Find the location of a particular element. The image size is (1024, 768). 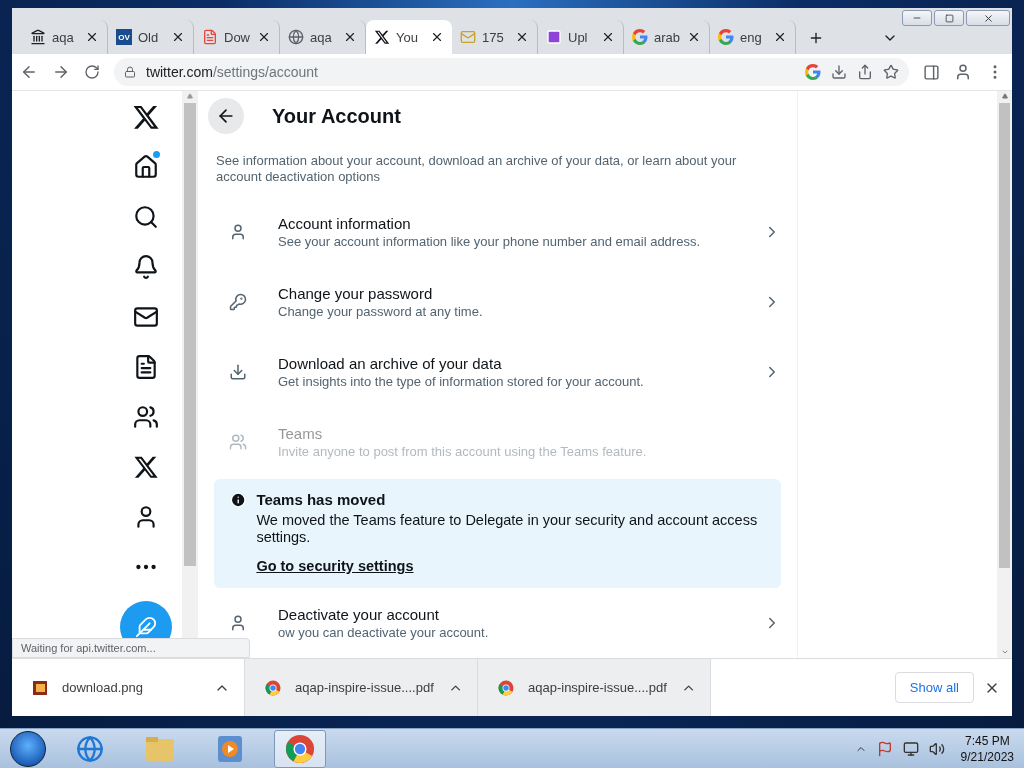

row-title: Change your password is located at coordinates (356, 294).